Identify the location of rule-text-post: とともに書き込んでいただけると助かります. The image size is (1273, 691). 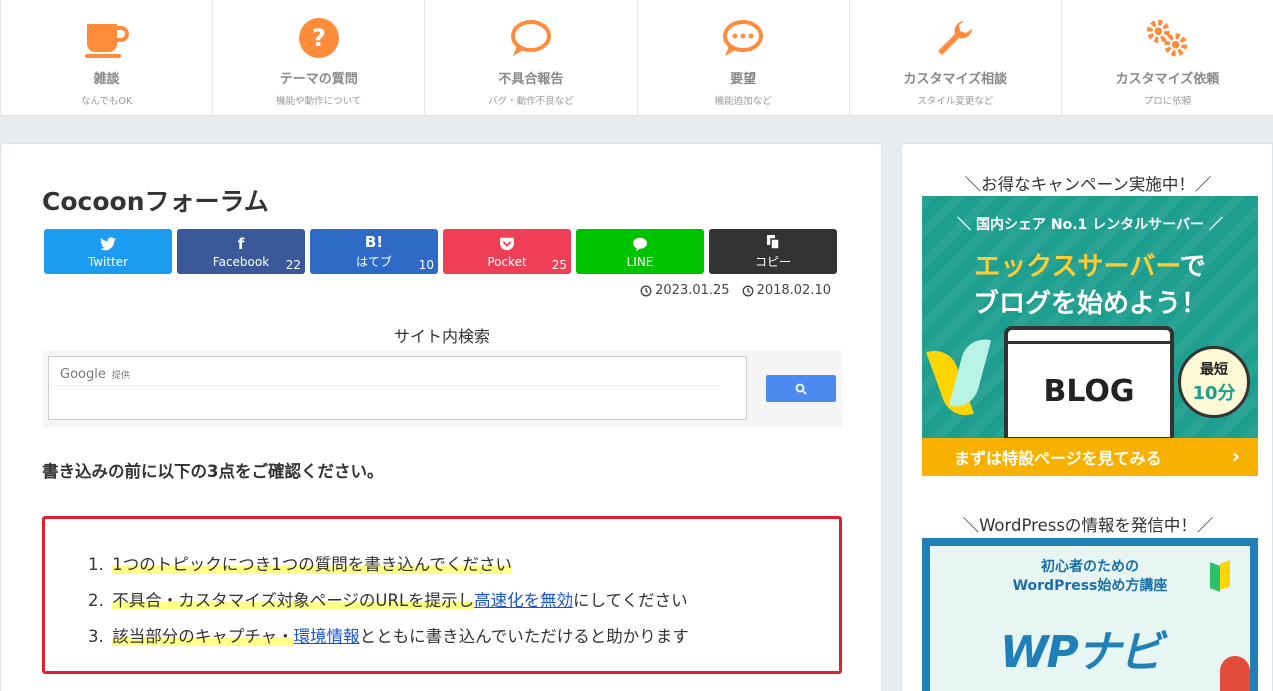
(524, 636).